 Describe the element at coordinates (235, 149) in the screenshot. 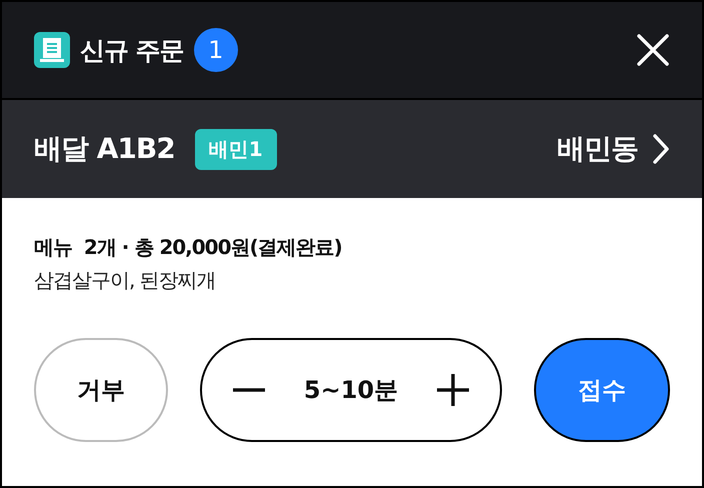

I see `service-tag: 배민1` at that location.